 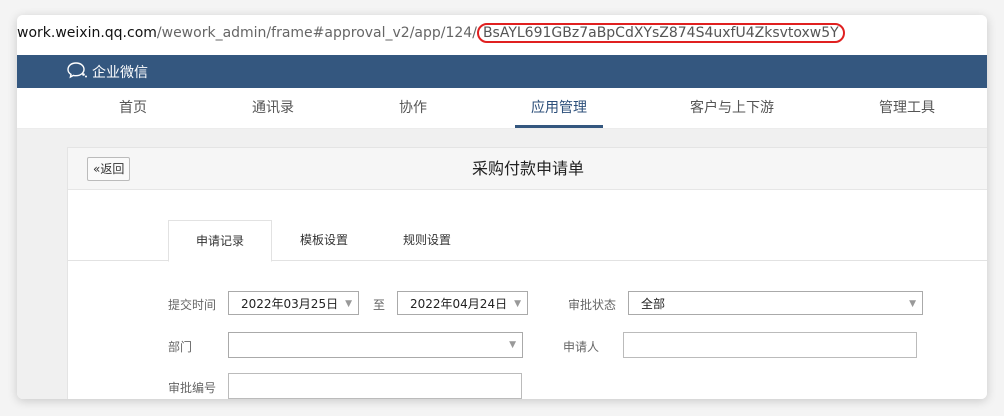 I want to click on nav-item-collaboration: 协作, so click(x=413, y=108).